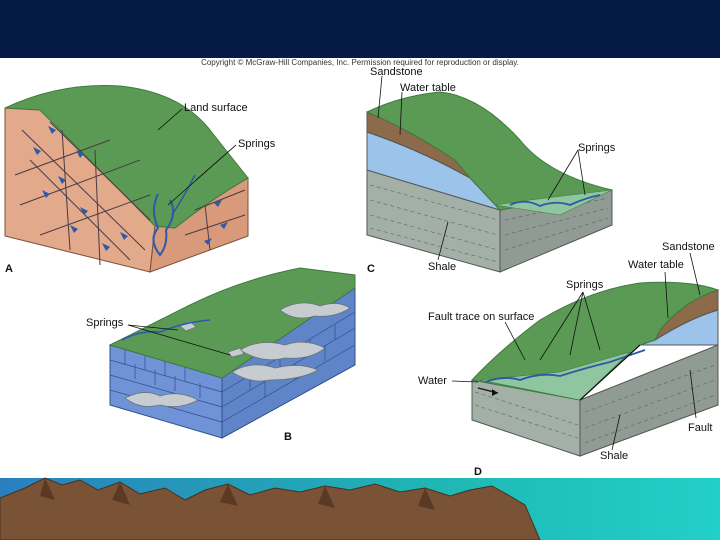  I want to click on panel-c-label-shale: Shale, so click(442, 267).